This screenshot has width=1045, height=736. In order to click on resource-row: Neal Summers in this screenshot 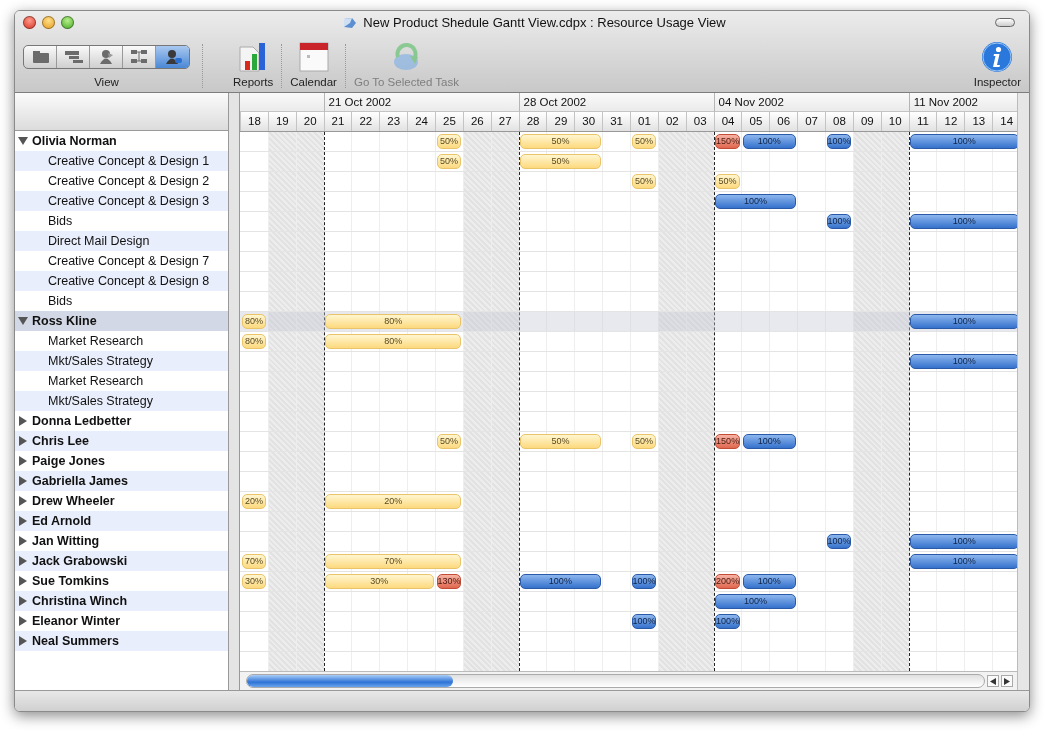, I will do `click(121, 641)`.